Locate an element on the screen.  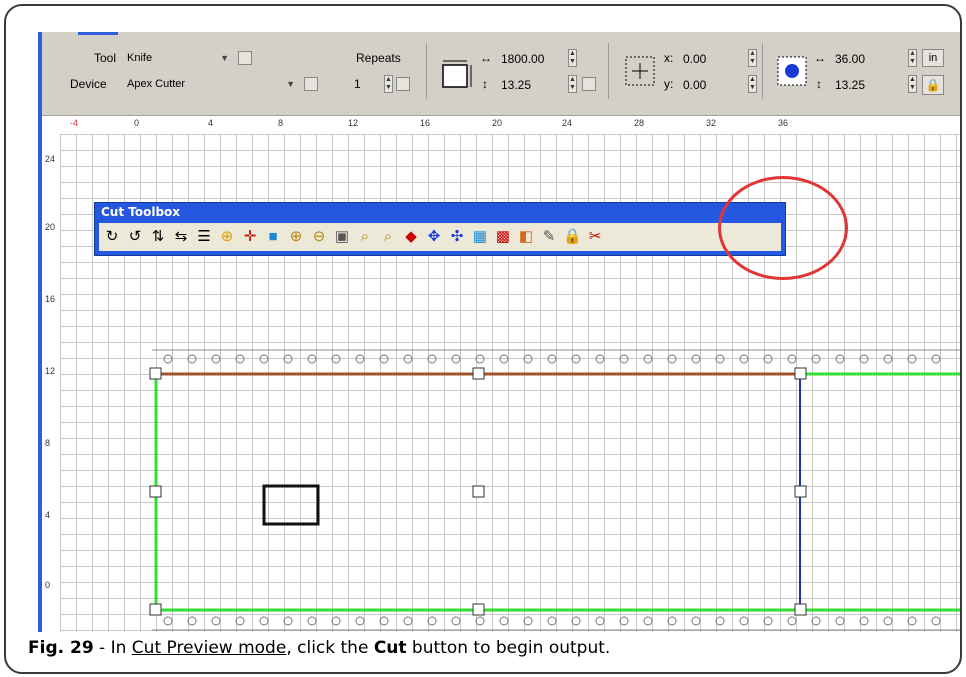
registration-marks-top is located at coordinates (552, 359).